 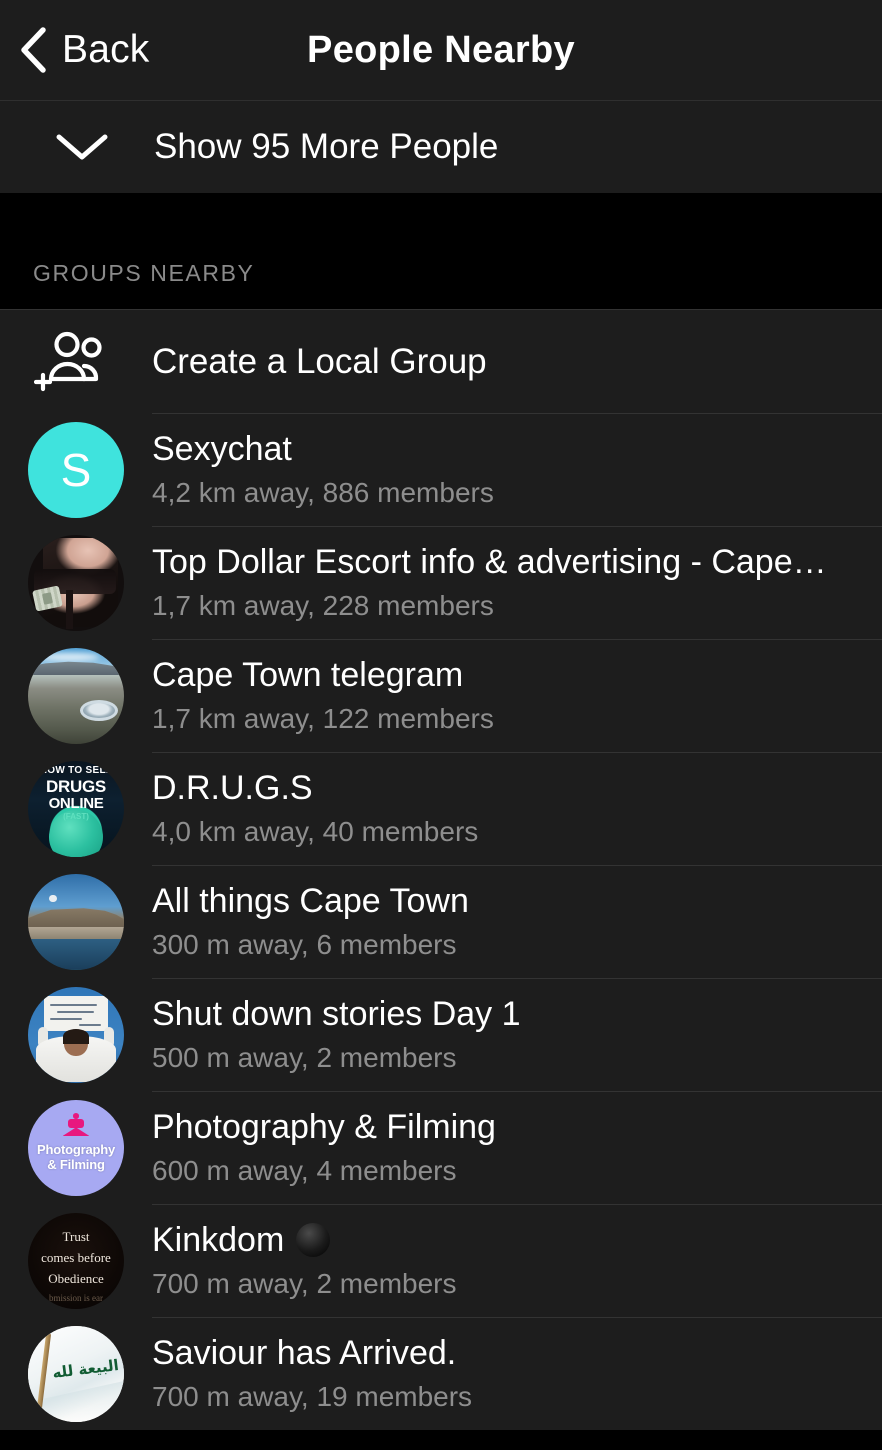 What do you see at coordinates (336, 1014) in the screenshot?
I see `group-title: Shut down stories Day 1` at bounding box center [336, 1014].